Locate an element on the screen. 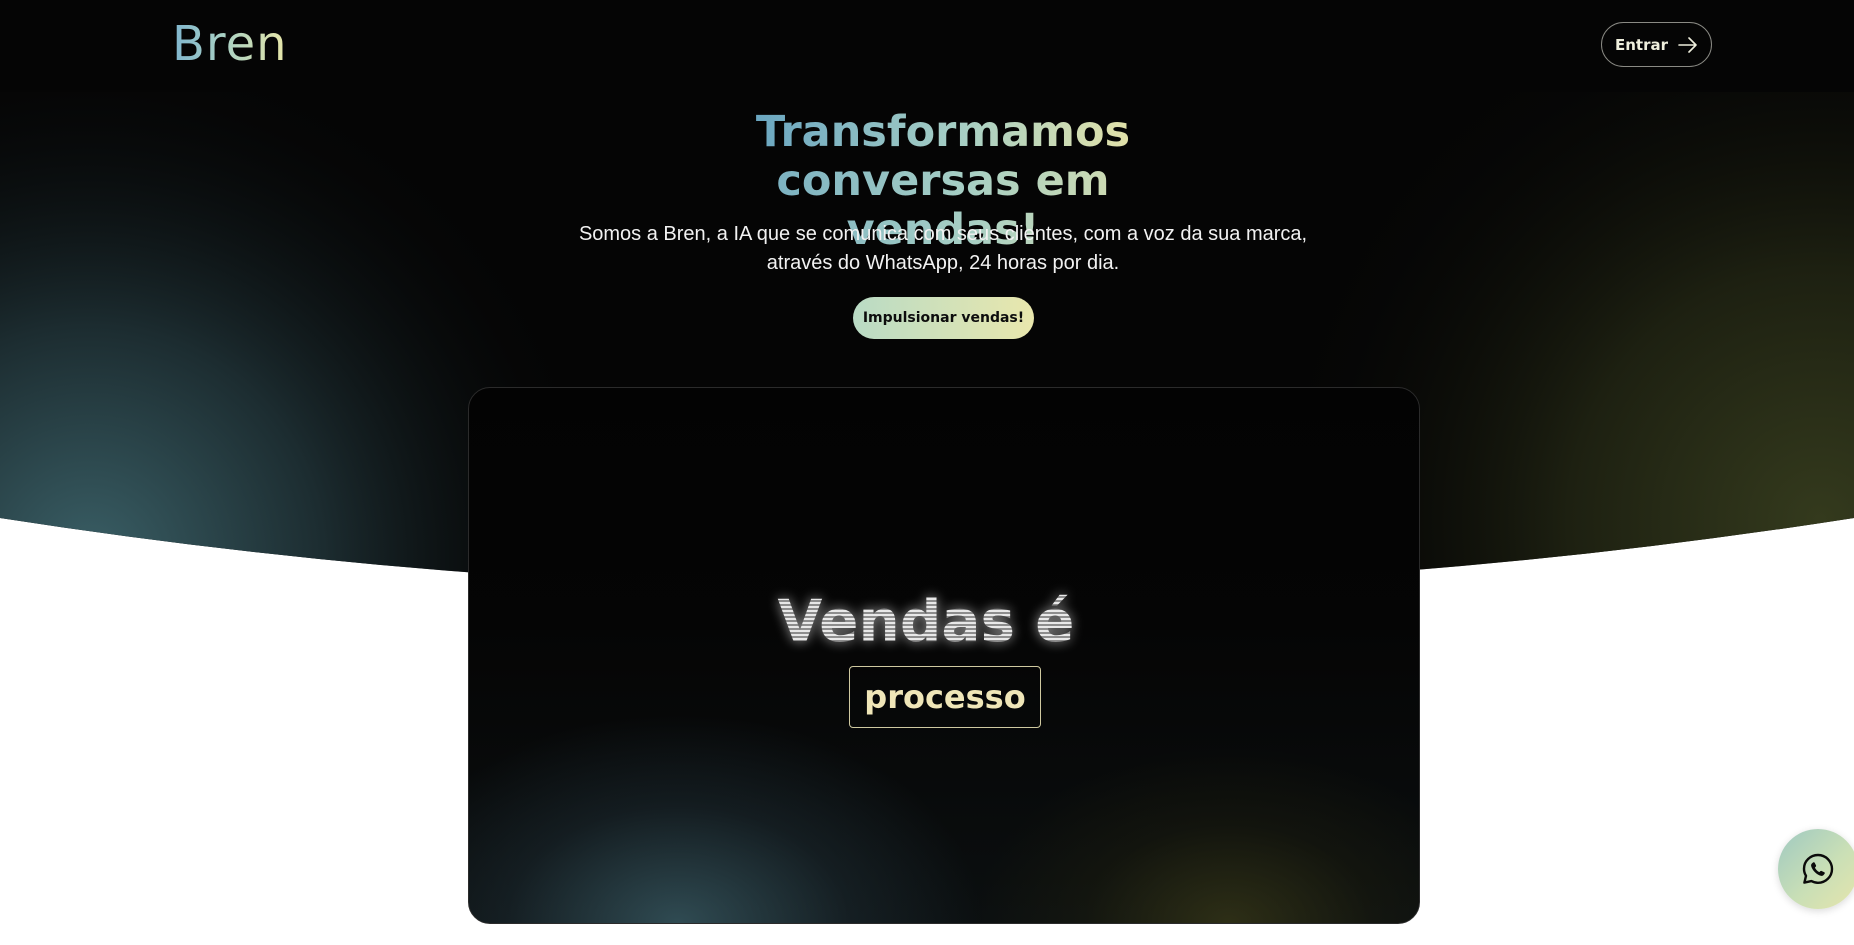 The image size is (1854, 945). arrow-right-icon is located at coordinates (1687, 44).